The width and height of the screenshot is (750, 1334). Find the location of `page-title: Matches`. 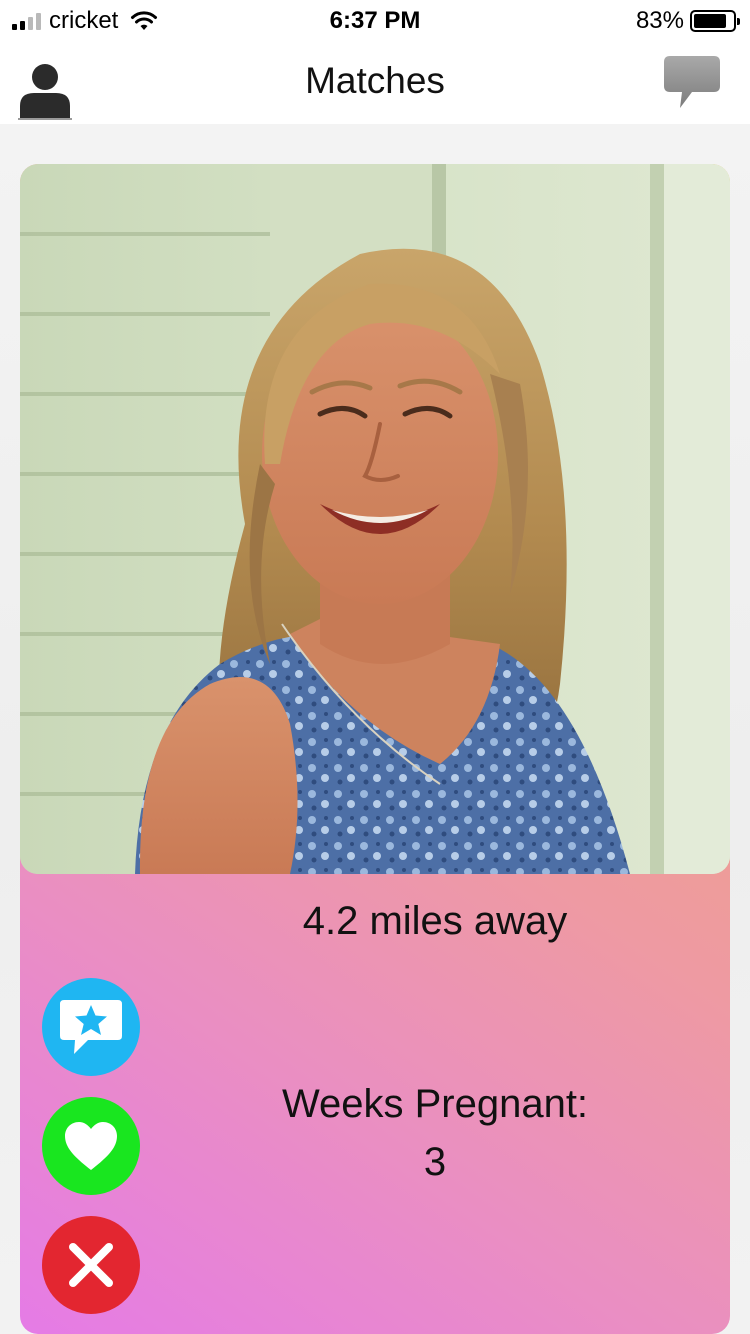

page-title: Matches is located at coordinates (375, 80).